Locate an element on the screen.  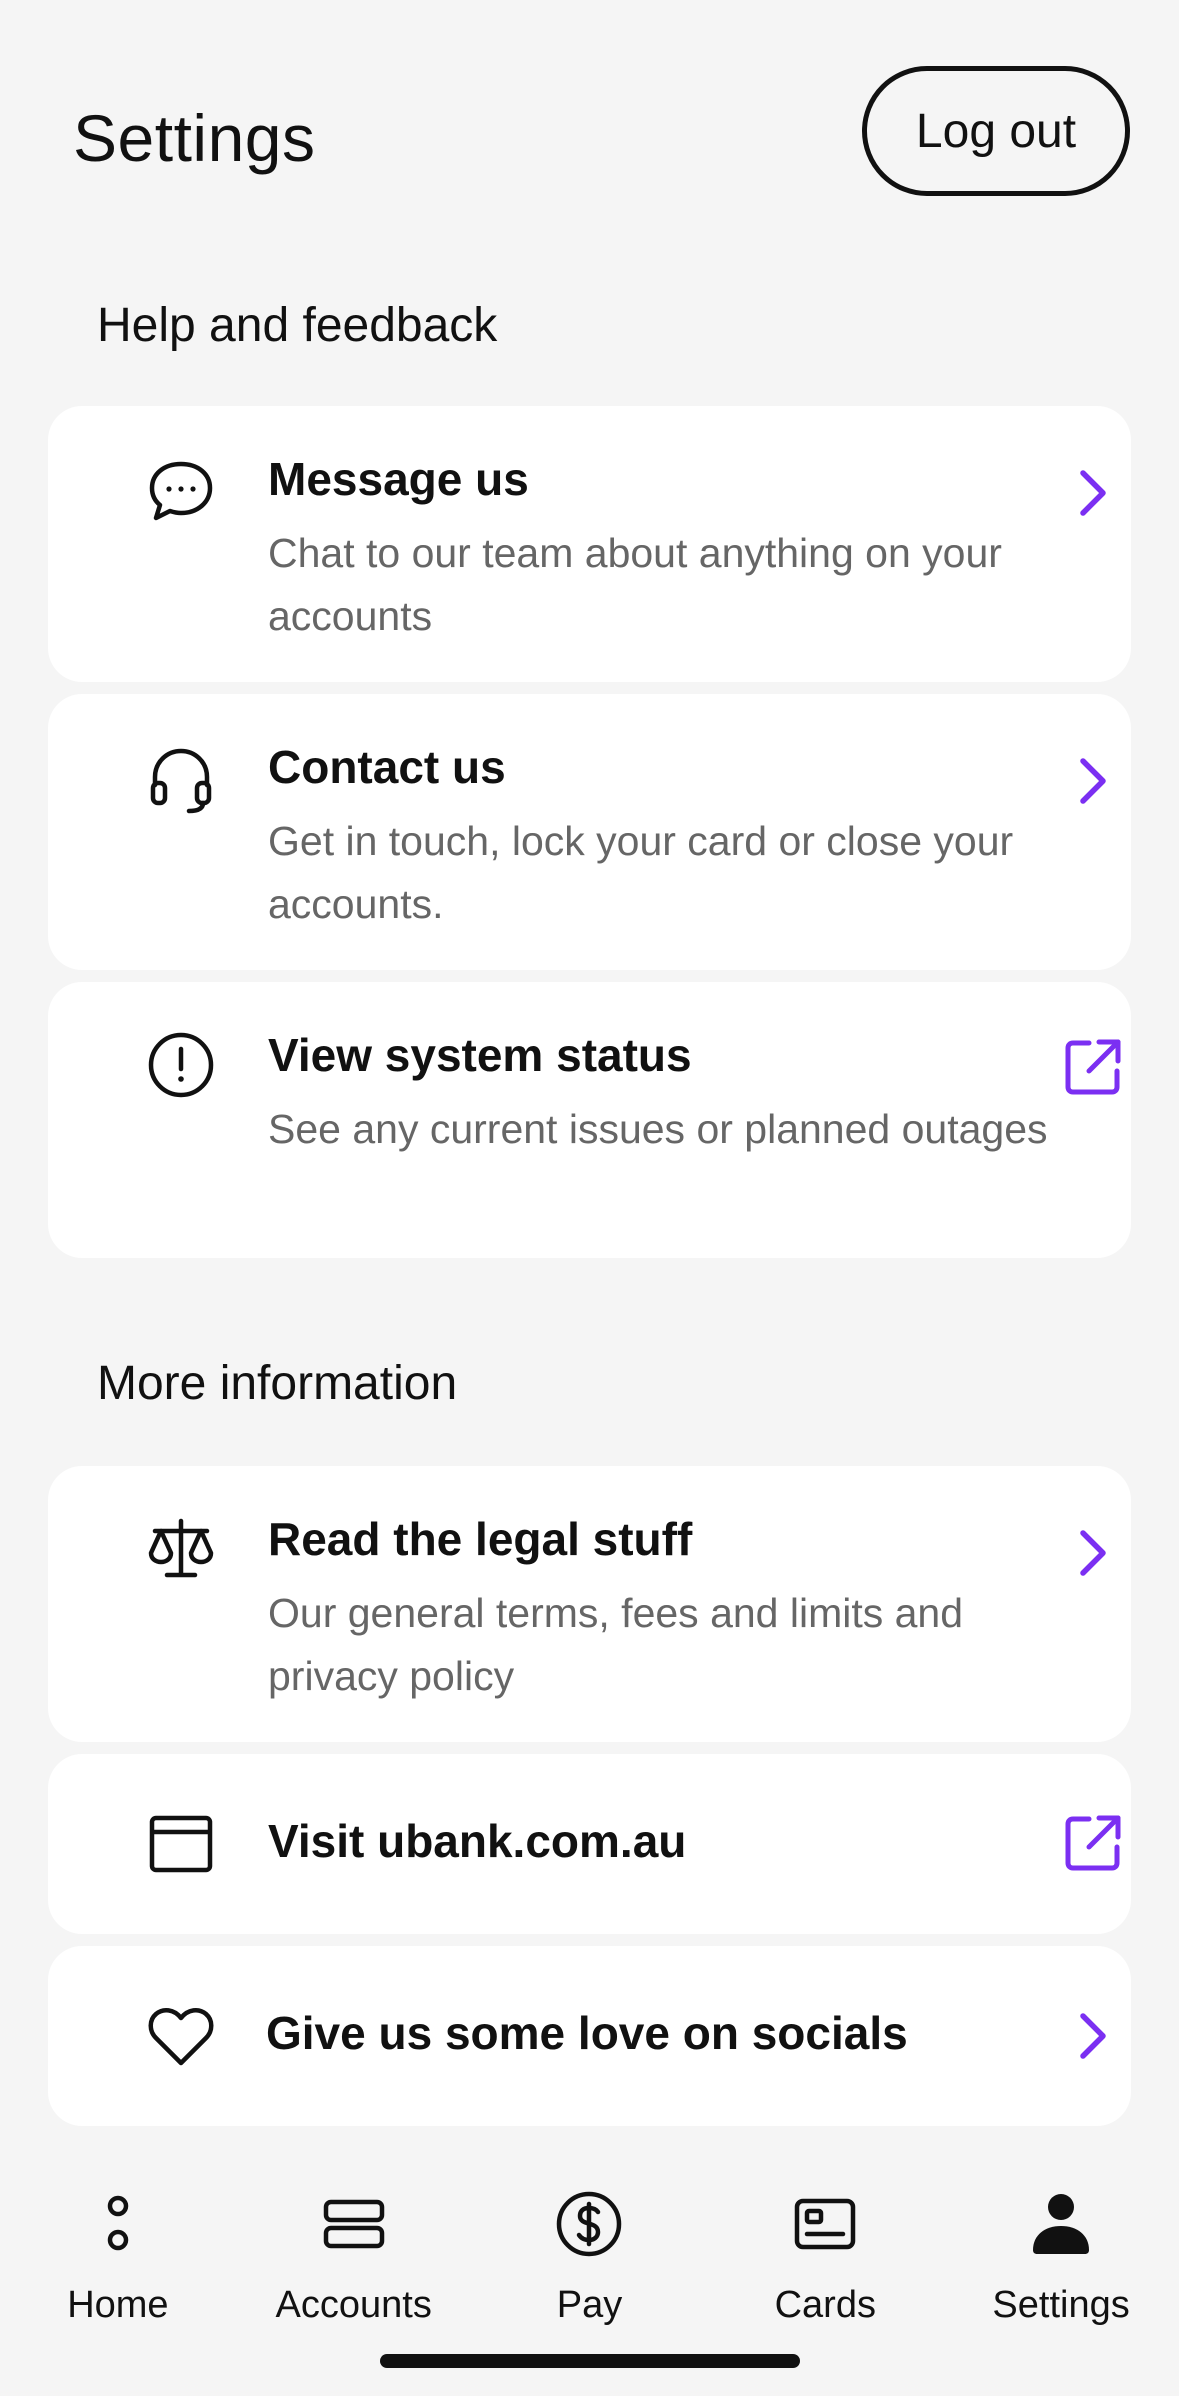
nav-item-pay: Pay is located at coordinates (590, 2250).